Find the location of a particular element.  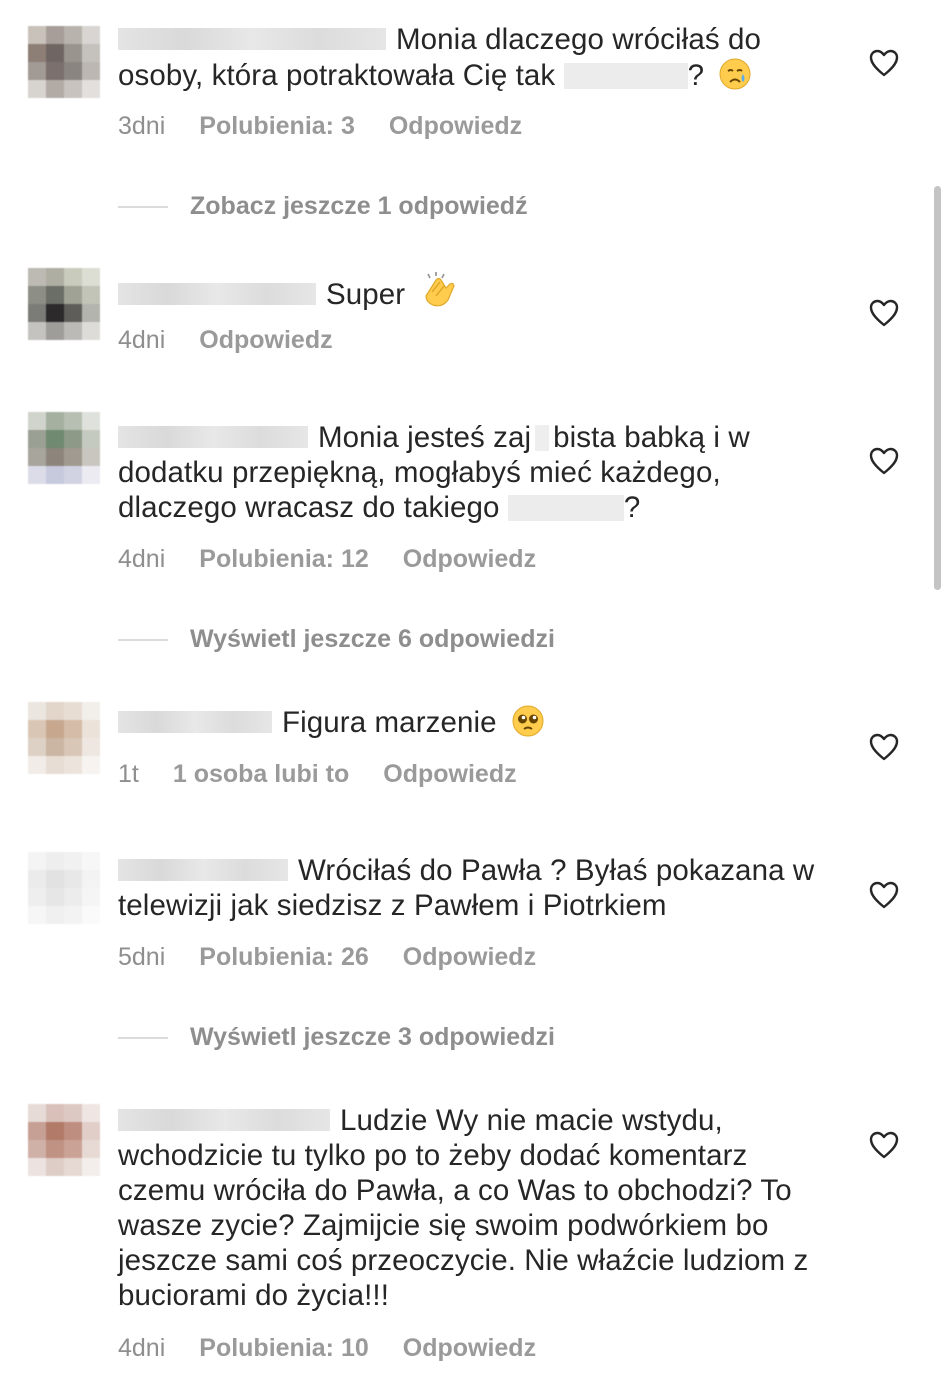

view-more-replies: Zobacz jeszcze 1 odpowiedź is located at coordinates (323, 206).